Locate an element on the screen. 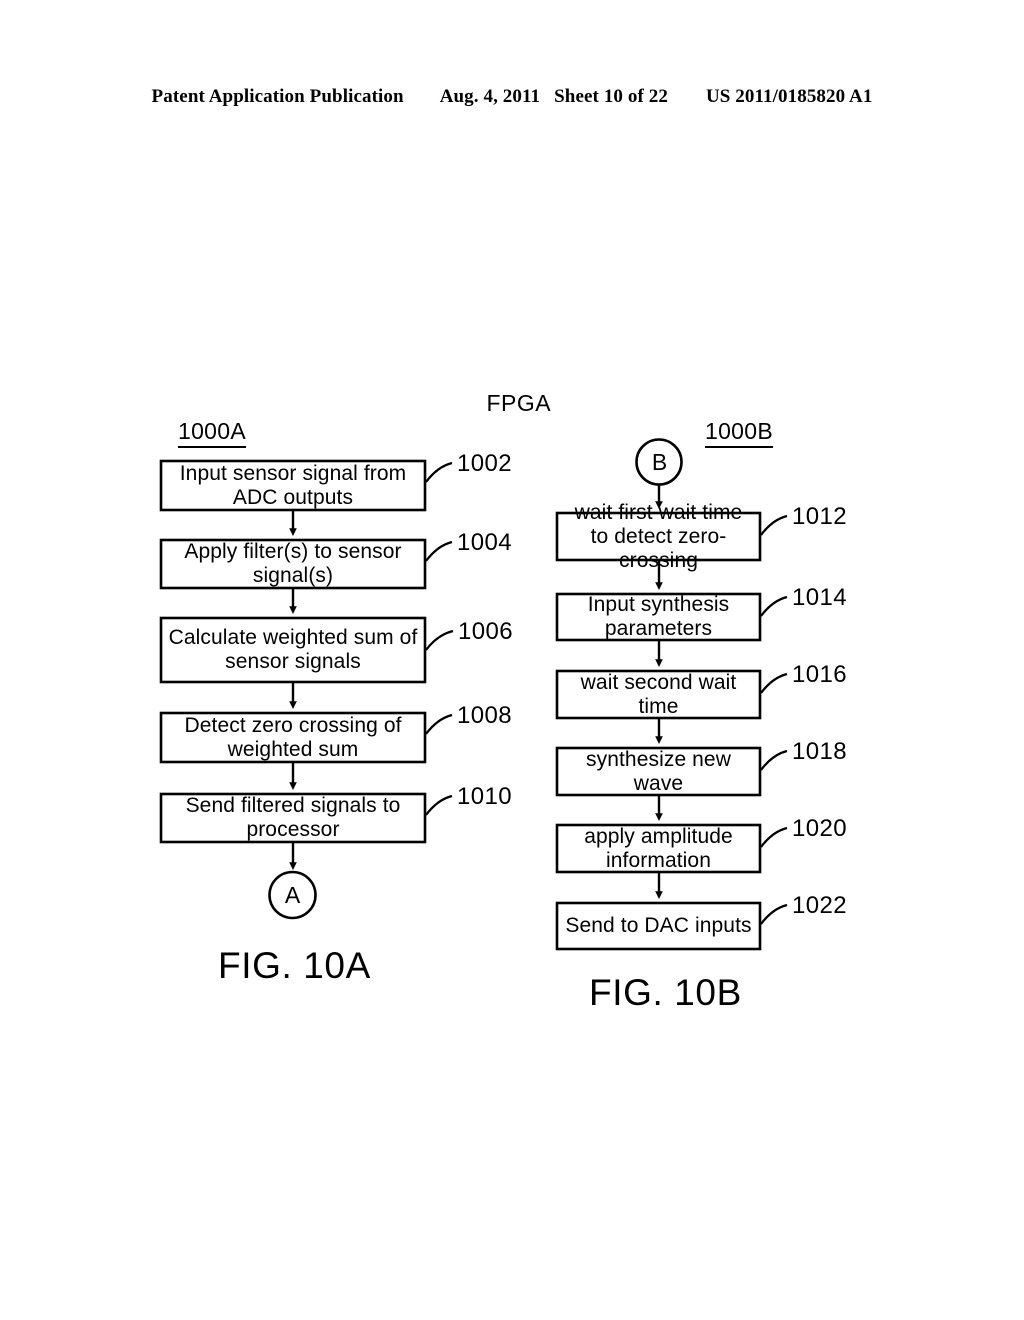  flow-b-ref-1014: 1014 is located at coordinates (819, 597).